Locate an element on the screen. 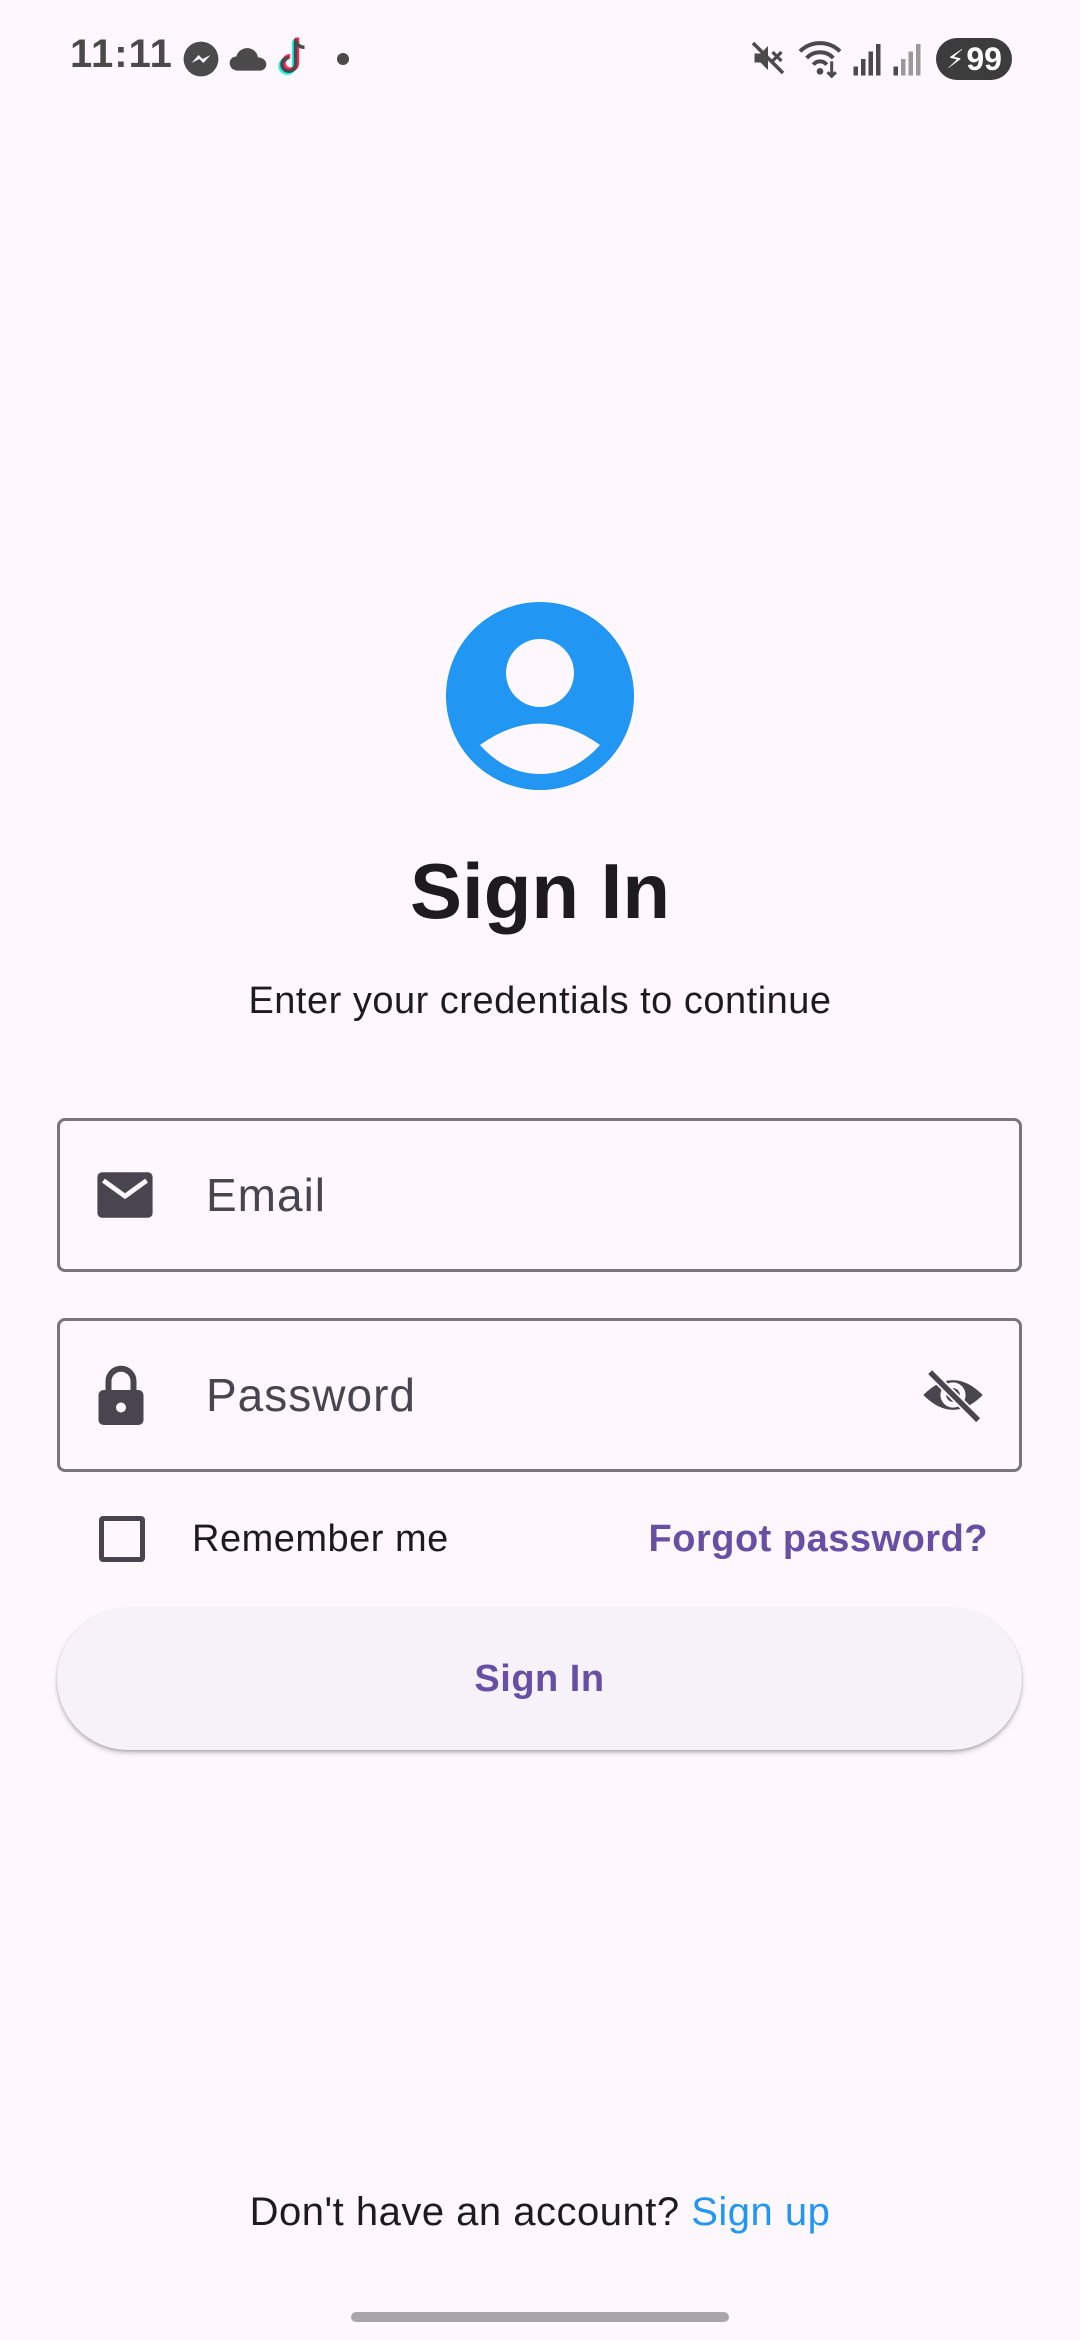 The image size is (1080, 2340). page-title: Sign In is located at coordinates (540, 891).